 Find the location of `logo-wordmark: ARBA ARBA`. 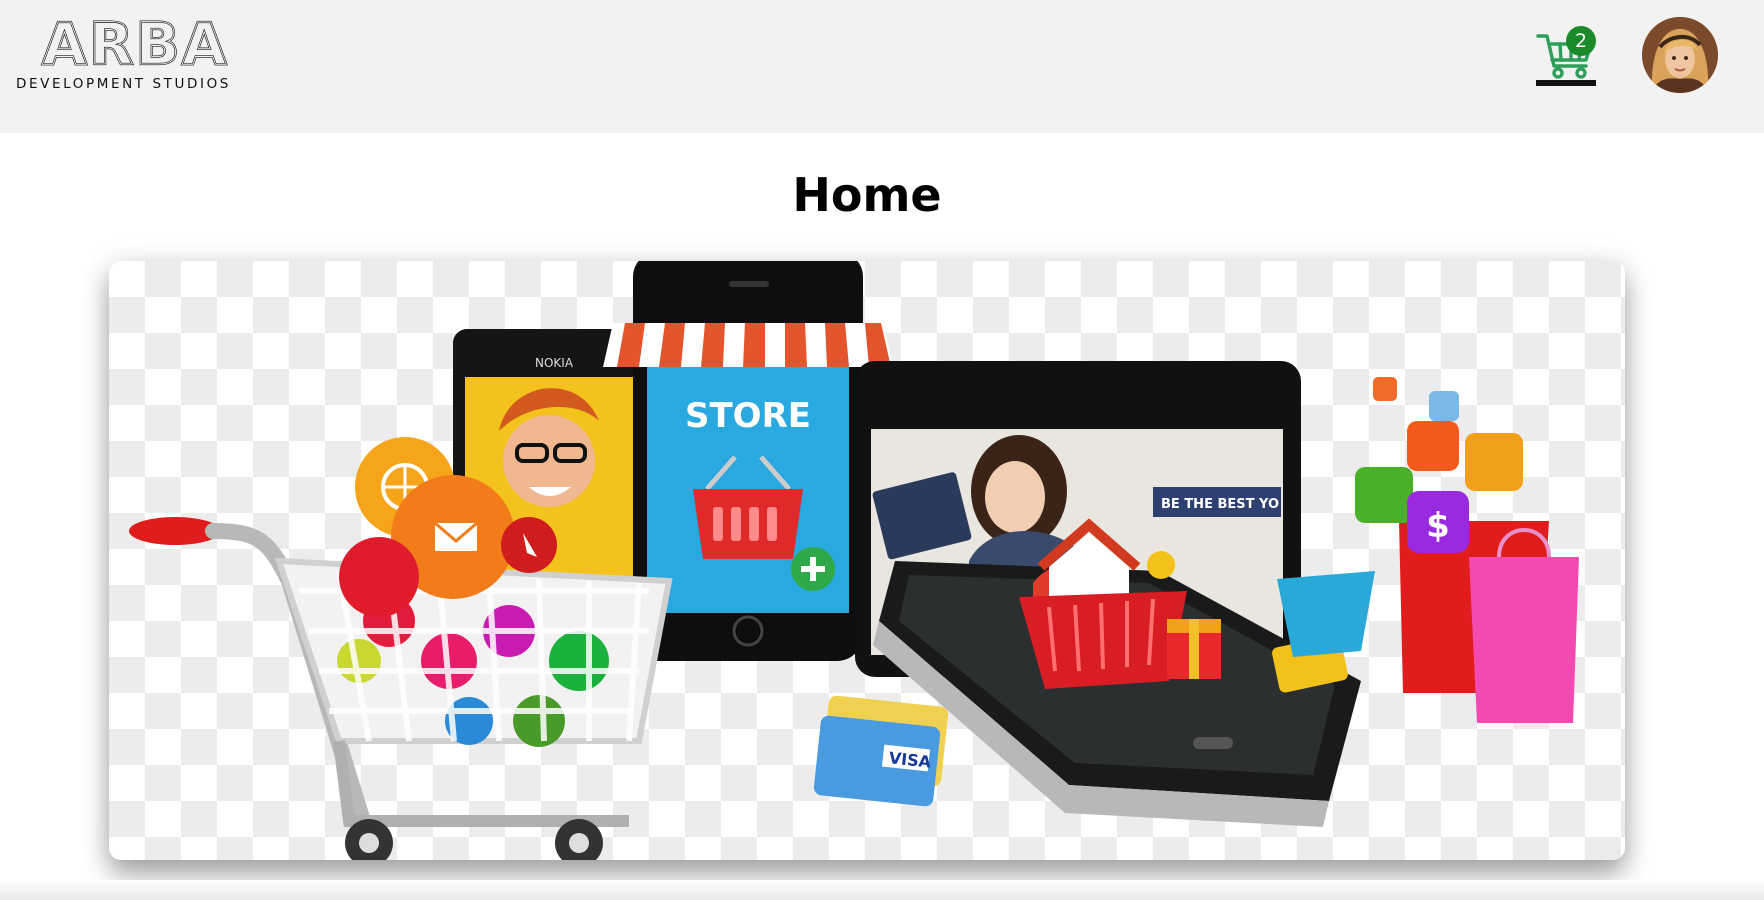

logo-wordmark: ARBA ARBA is located at coordinates (135, 44).